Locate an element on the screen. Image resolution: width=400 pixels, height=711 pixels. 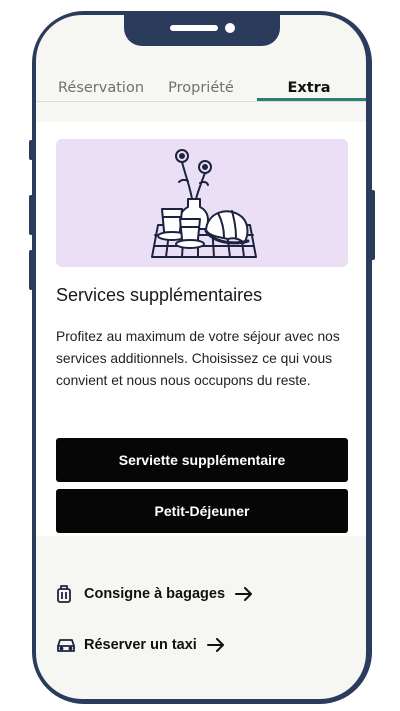
book-taxi-link: Réserver un taxi is located at coordinates (140, 645).